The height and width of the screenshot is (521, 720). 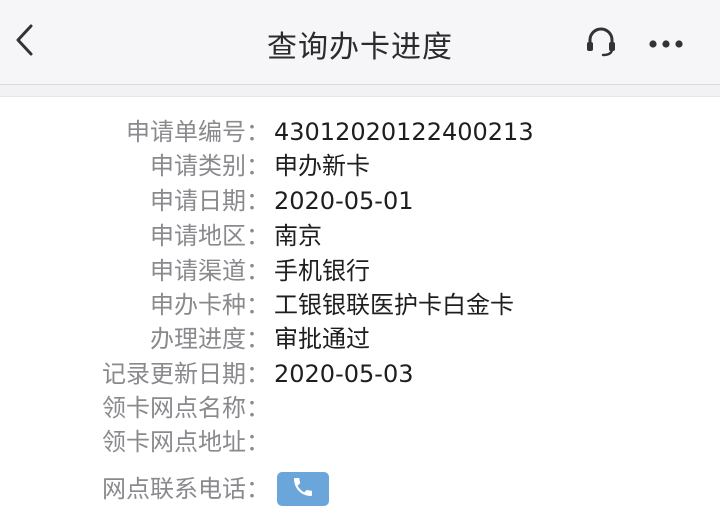 I want to click on detail-row-progress: 办理进度： 审批通过, so click(x=360, y=339).